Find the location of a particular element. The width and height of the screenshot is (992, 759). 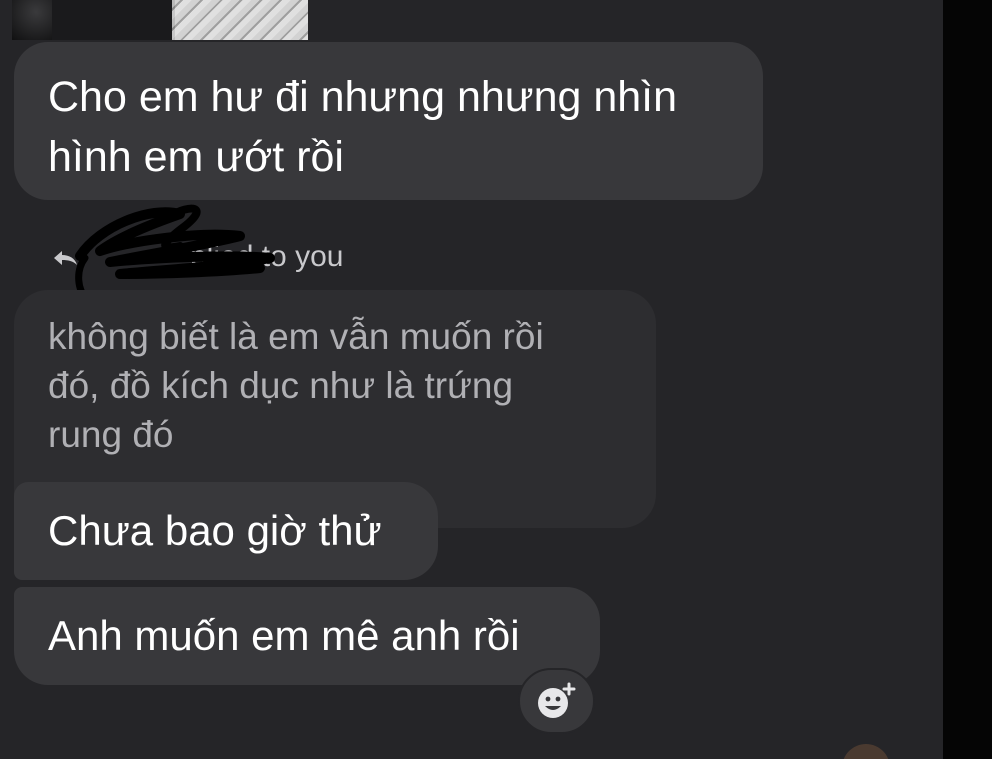

message-bubble: Chưa bao giờ thử is located at coordinates (226, 531).